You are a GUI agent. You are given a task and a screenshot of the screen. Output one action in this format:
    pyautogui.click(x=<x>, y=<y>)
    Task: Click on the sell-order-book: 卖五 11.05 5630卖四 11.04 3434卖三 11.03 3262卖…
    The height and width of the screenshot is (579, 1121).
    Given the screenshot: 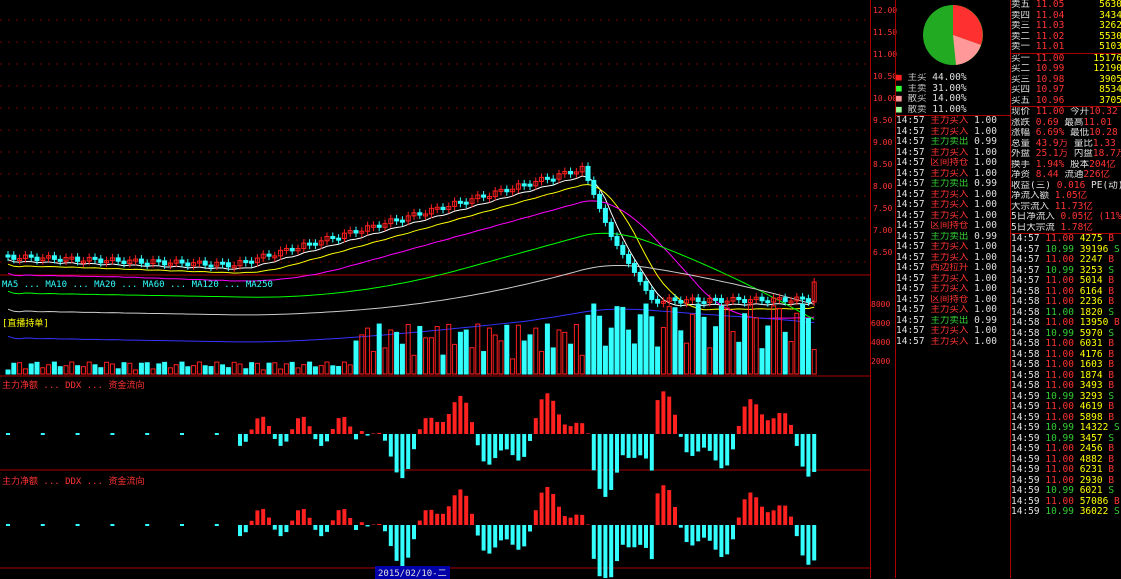 What is the action you would take?
    pyautogui.click(x=1066, y=26)
    